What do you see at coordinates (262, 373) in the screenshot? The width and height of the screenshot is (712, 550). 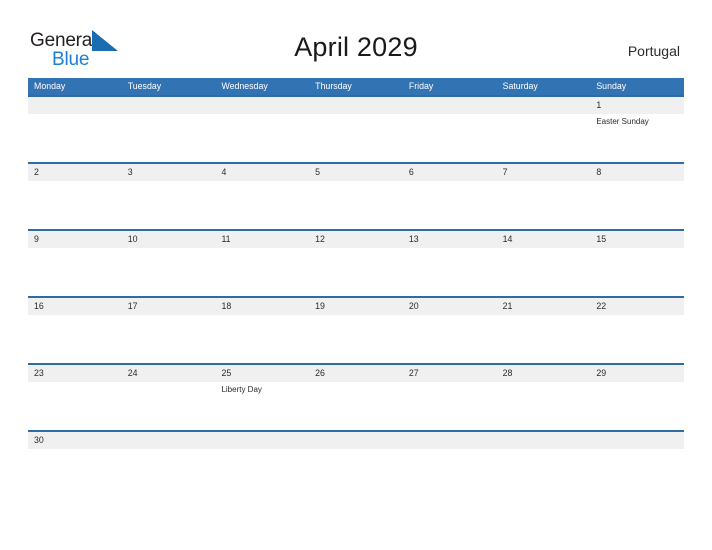 I see `day-number: 25` at bounding box center [262, 373].